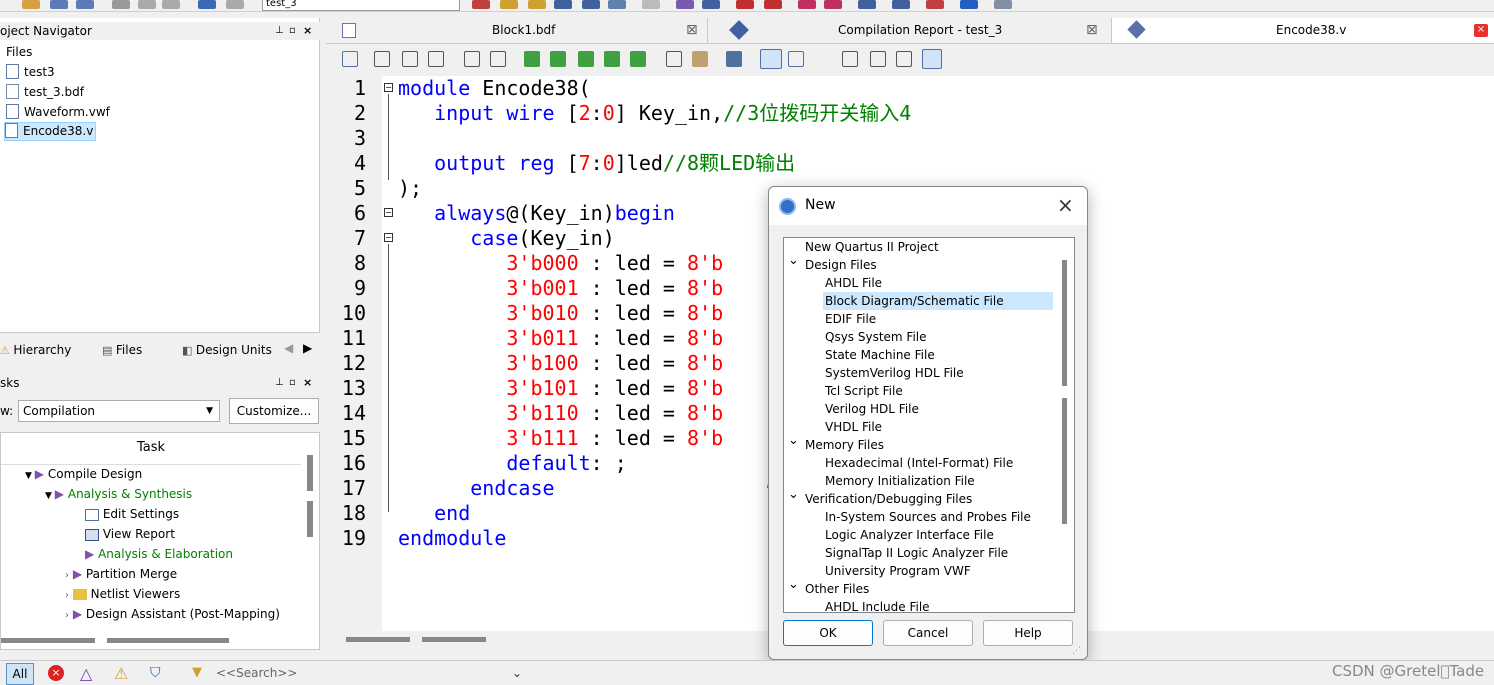 Image resolution: width=1494 pixels, height=685 pixels. I want to click on close-tab-icon: ×, so click(1481, 30).